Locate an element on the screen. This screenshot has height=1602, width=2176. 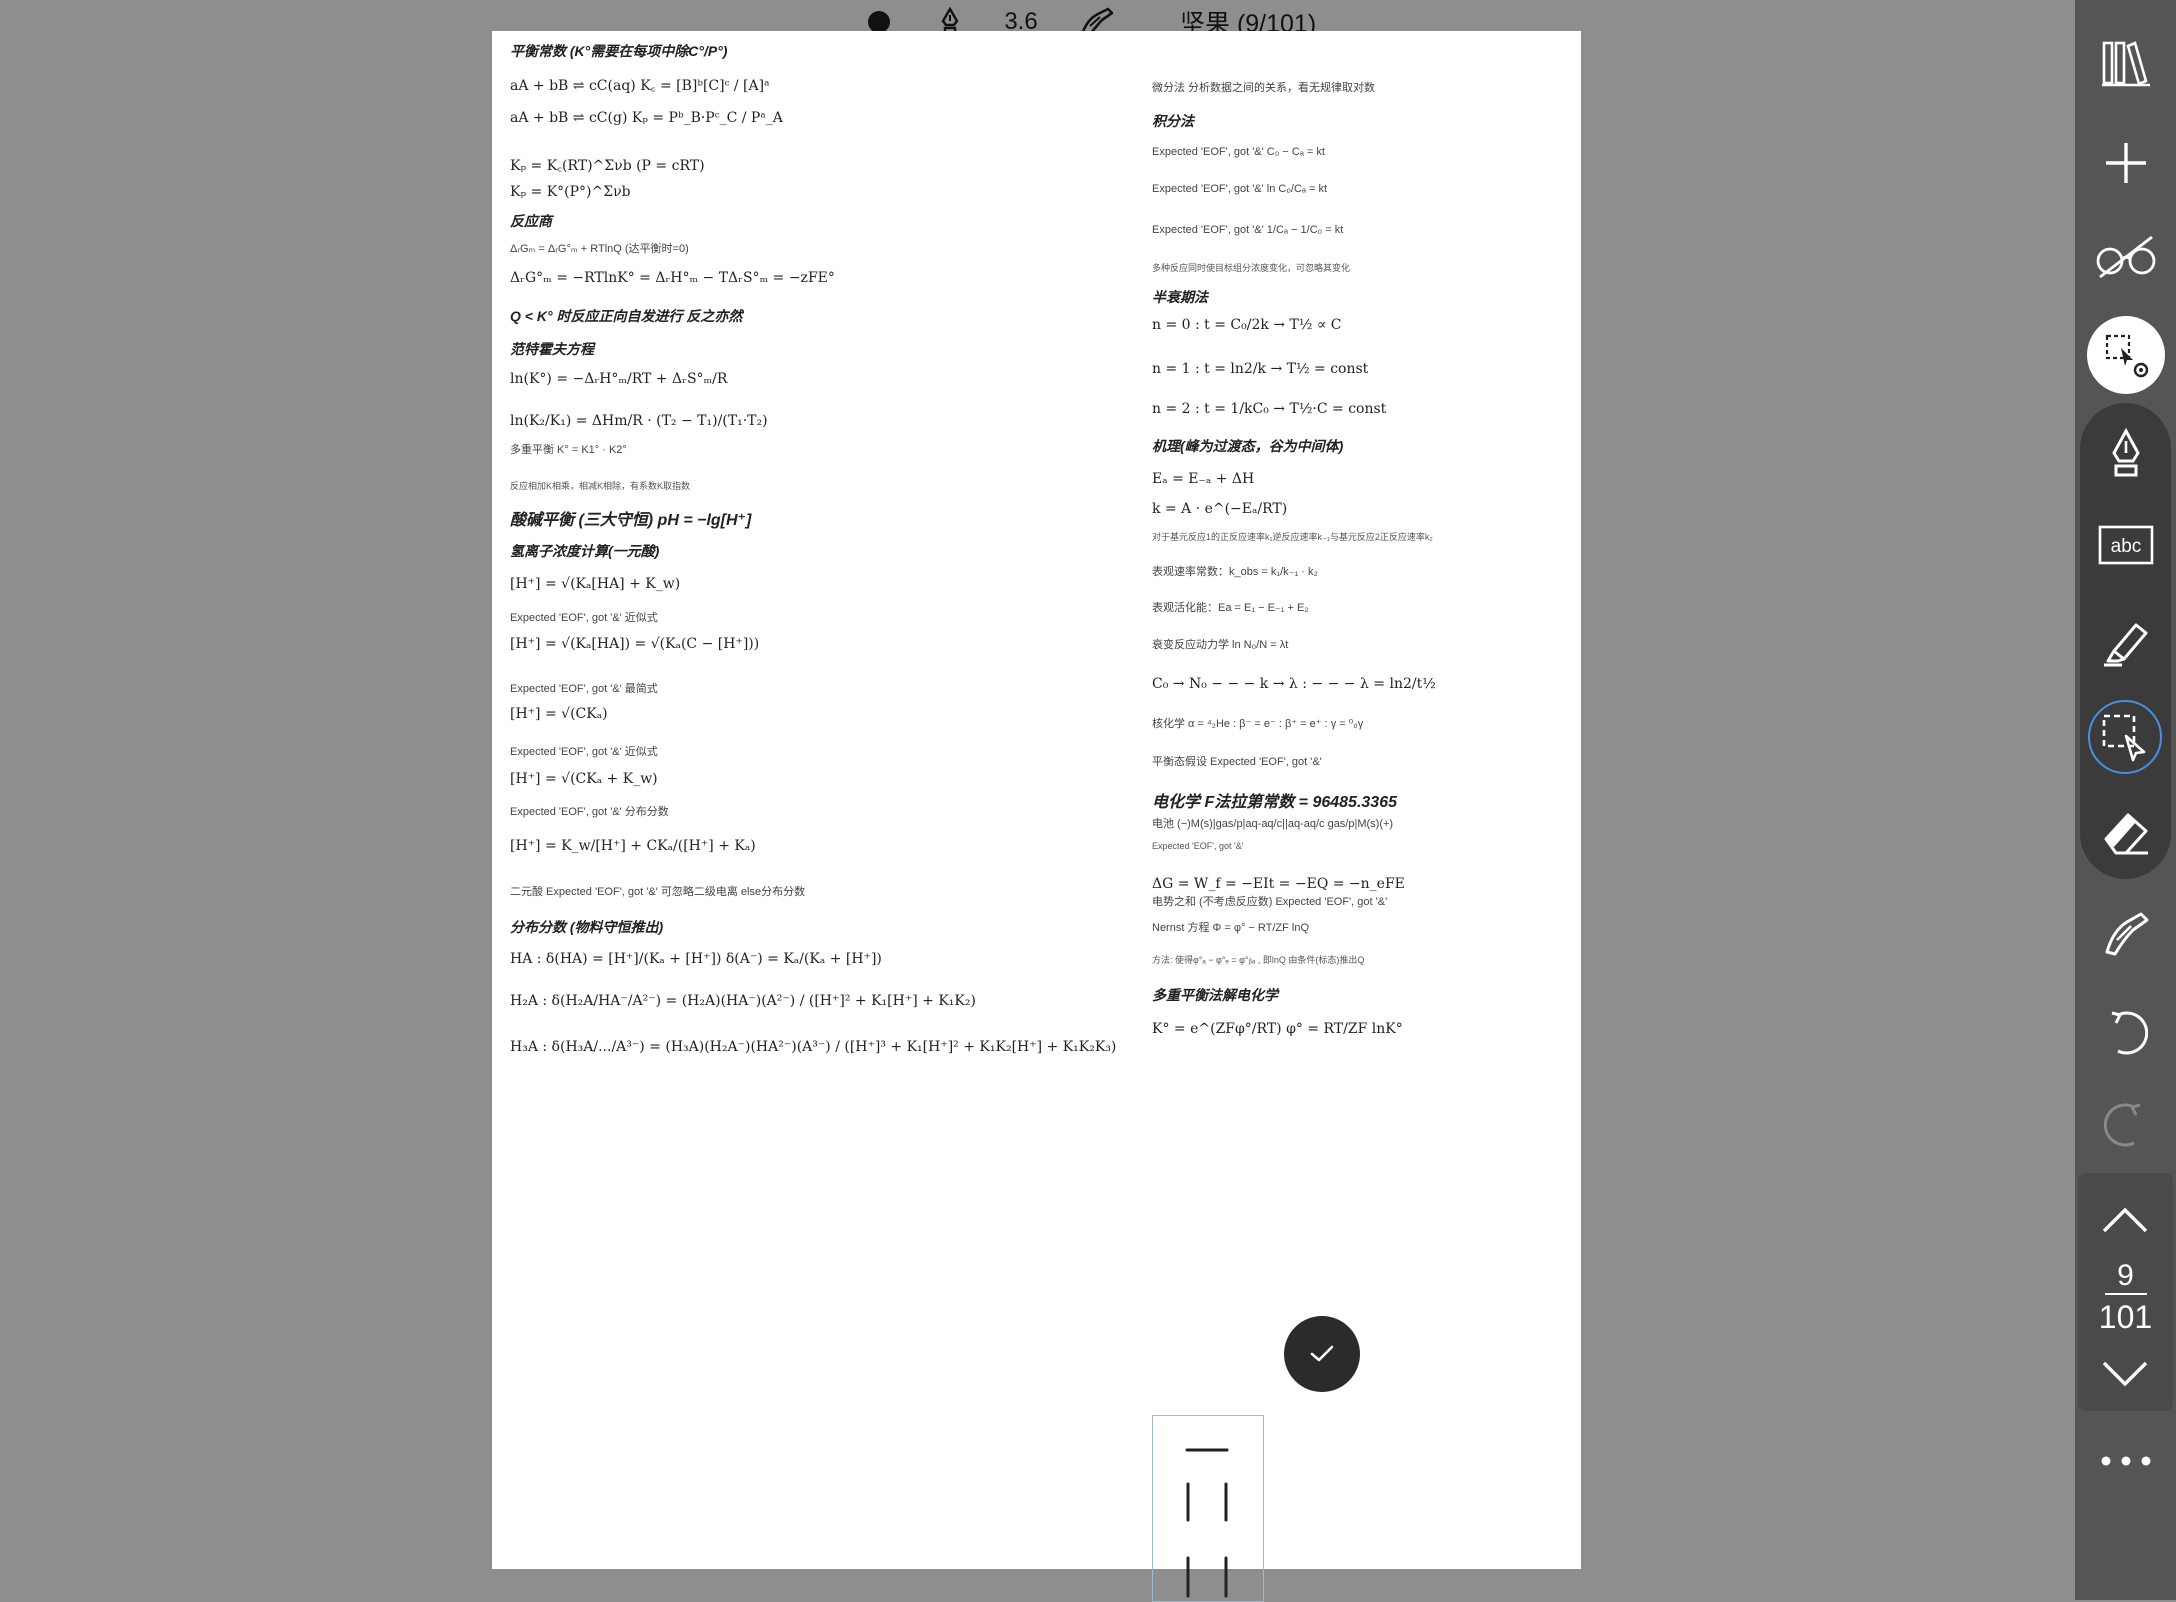
note-text: Nernst 方程 Φ = φ° − RT/ZF lnQ is located at coordinates (1231, 928).